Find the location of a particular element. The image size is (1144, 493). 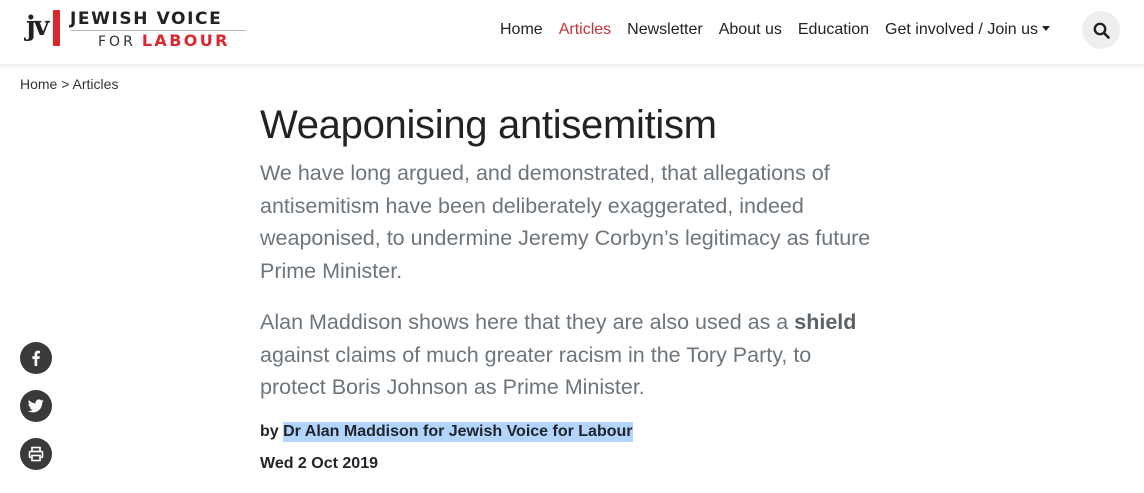

search-icon is located at coordinates (1101, 30).